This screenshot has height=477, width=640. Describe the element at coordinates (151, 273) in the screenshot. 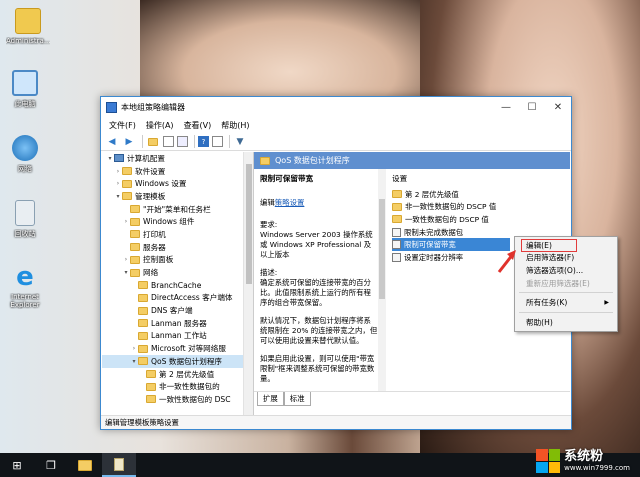

I see `tree-item-label: 网络` at that location.